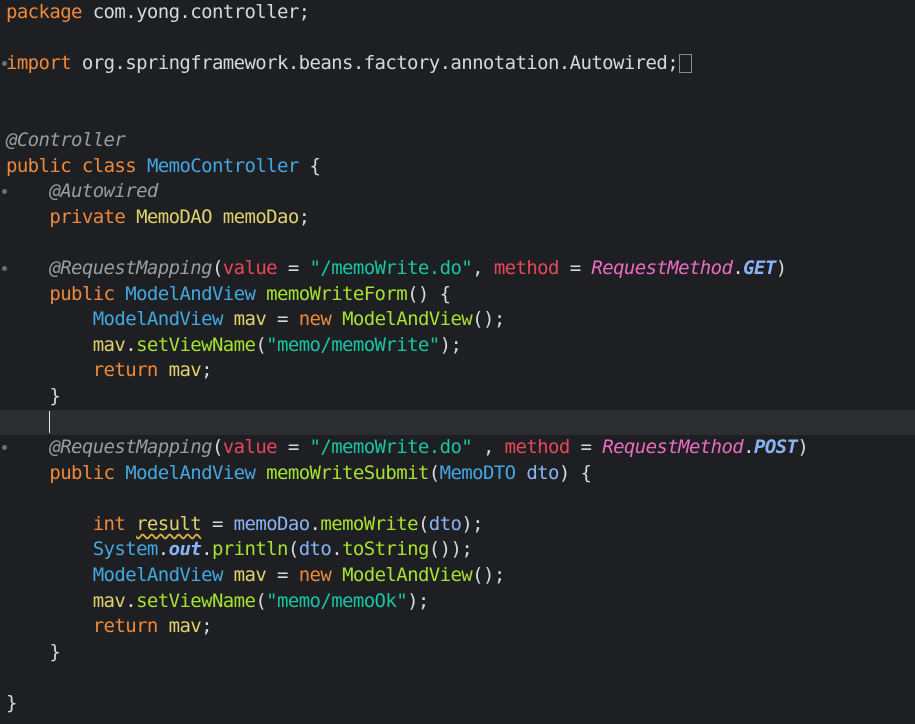 The width and height of the screenshot is (915, 724). I want to click on code-token-type: MemoDTO, so click(477, 472).